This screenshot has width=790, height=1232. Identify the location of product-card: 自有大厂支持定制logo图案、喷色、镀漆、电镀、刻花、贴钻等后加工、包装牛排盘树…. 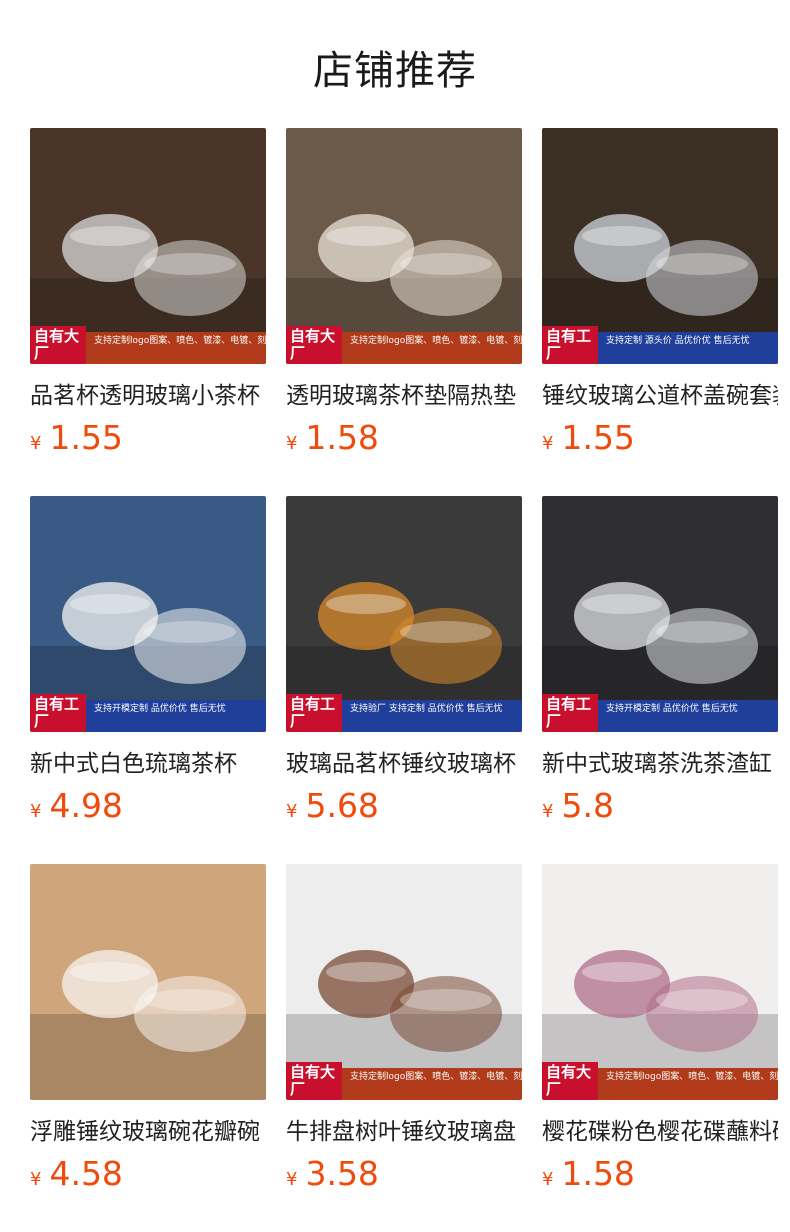
(404, 1028).